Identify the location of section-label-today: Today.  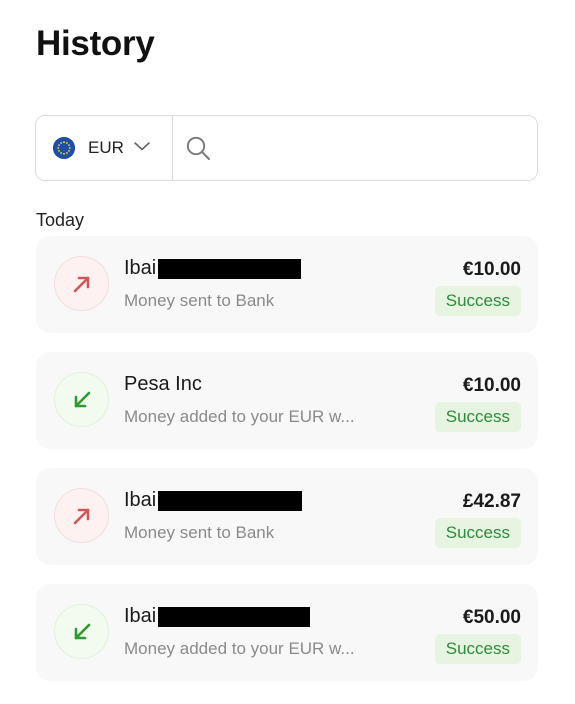
(60, 220).